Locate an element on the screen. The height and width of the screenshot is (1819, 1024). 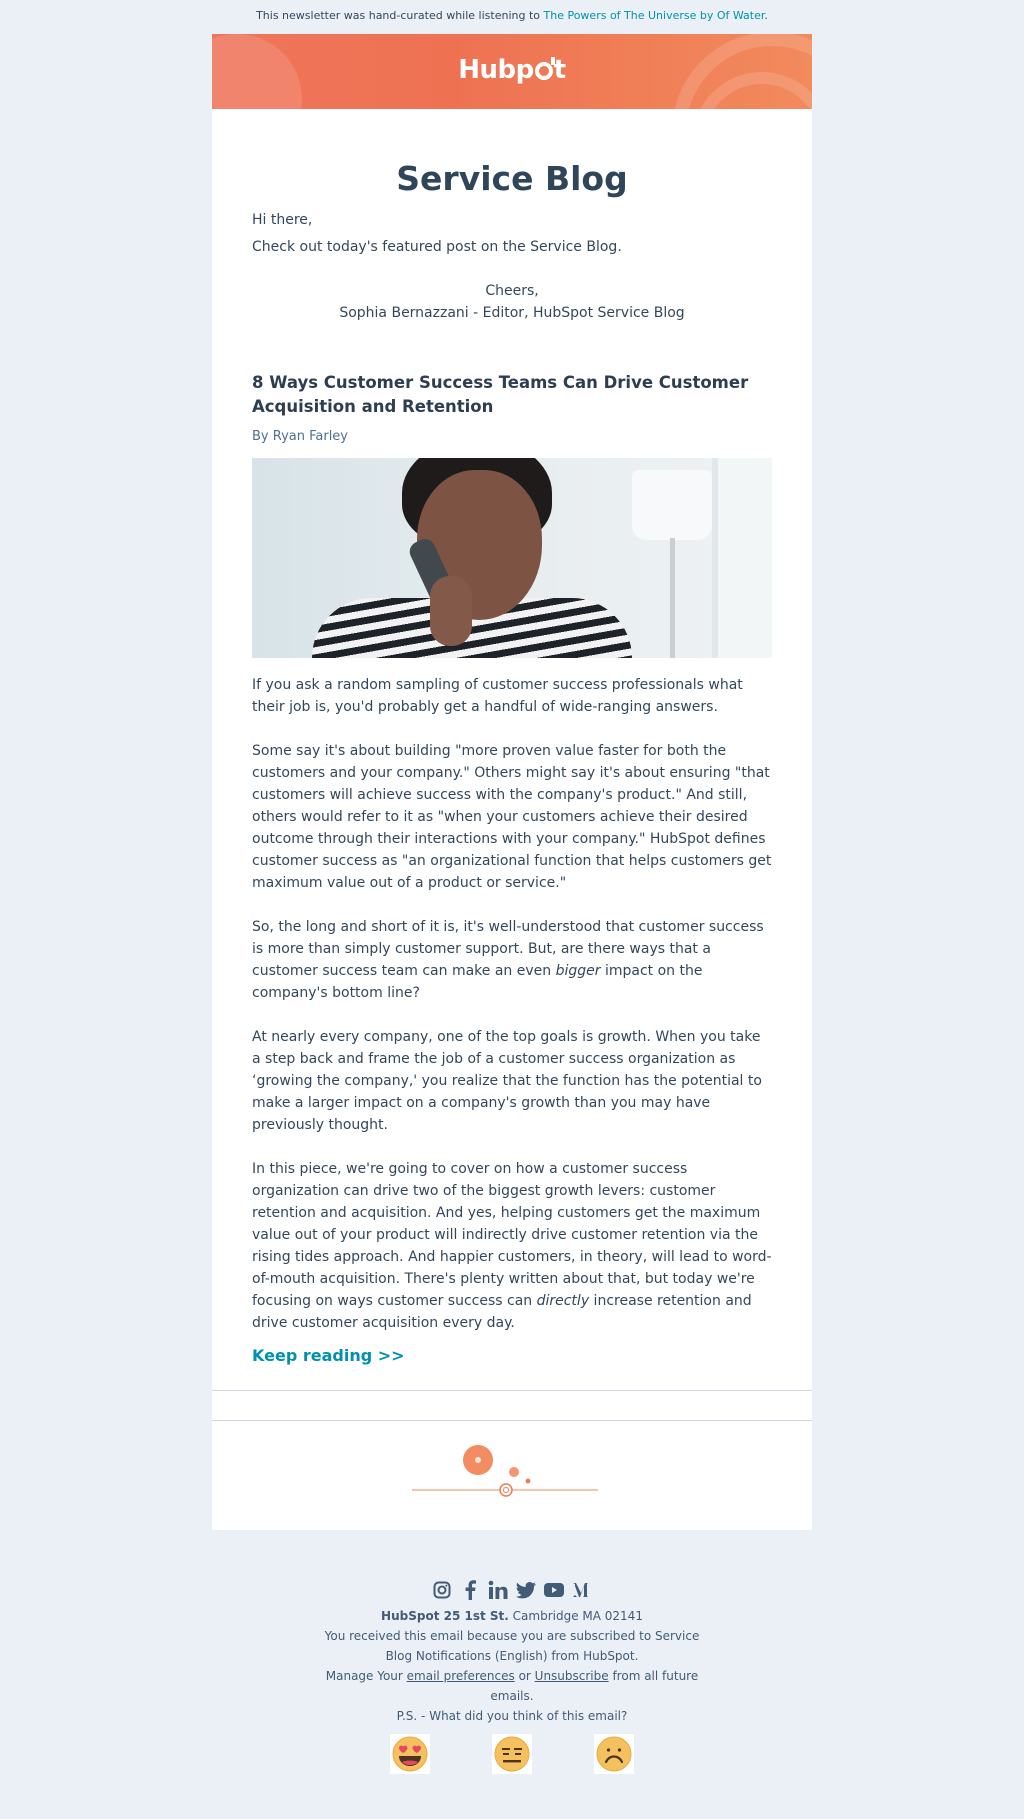
email-preferences-link: email preferences is located at coordinates (461, 1676).